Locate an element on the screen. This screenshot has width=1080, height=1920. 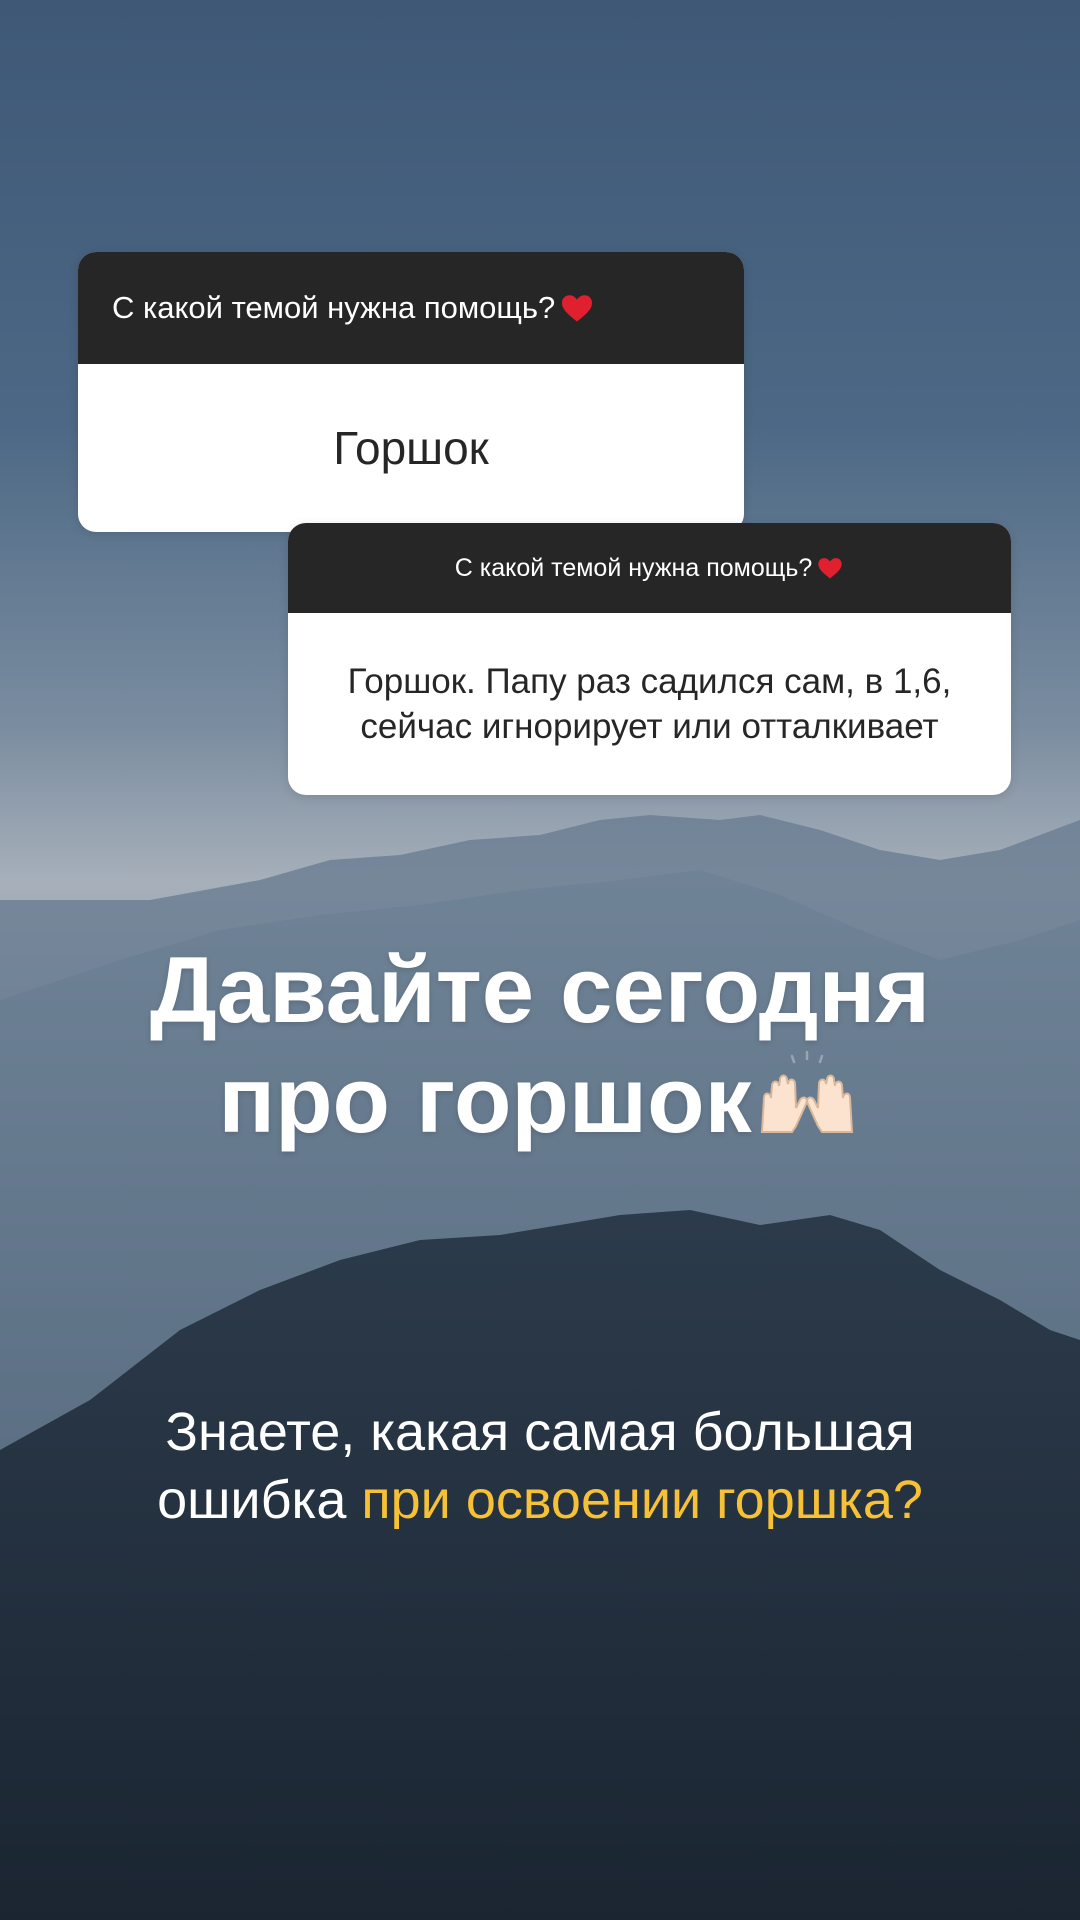
headline-line: Давайте сегодня is located at coordinates (540, 989).